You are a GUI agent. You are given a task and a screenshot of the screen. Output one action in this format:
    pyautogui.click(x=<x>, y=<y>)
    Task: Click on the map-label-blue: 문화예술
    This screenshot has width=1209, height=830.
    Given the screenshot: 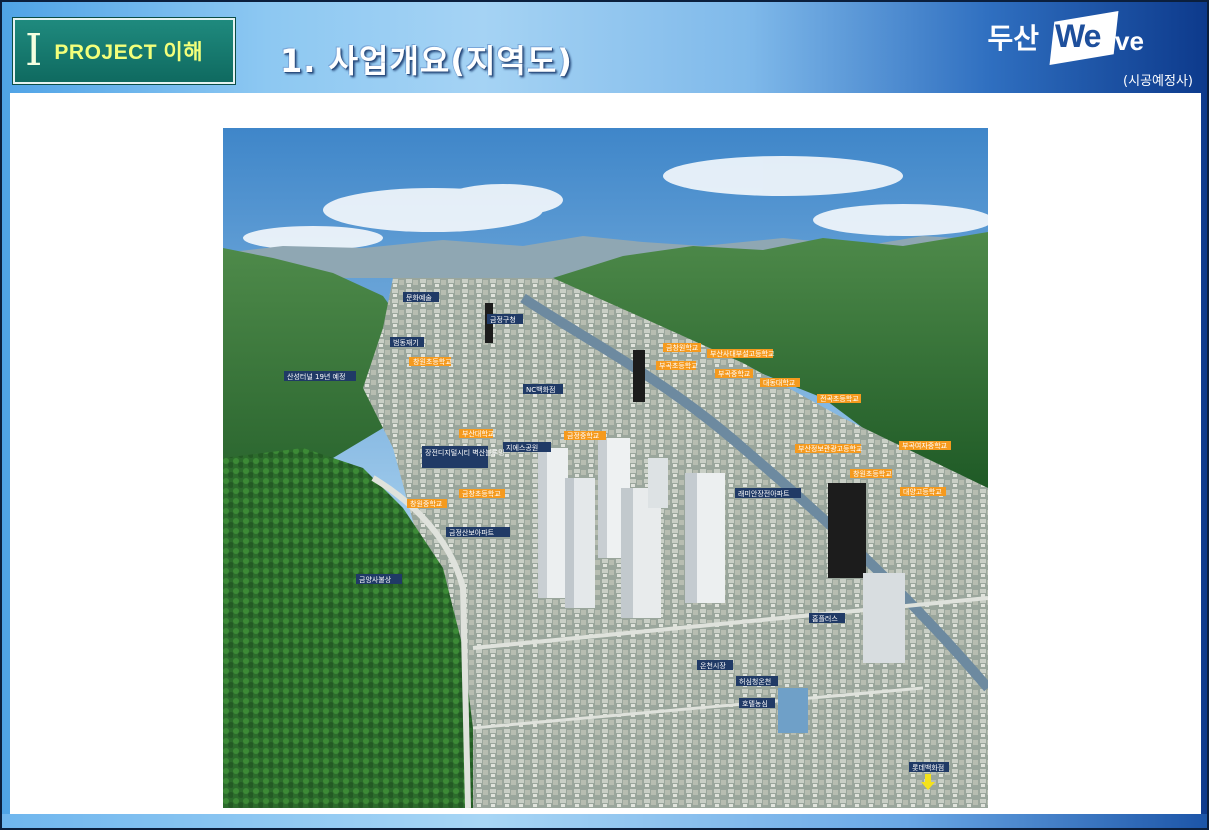 What is the action you would take?
    pyautogui.click(x=421, y=297)
    